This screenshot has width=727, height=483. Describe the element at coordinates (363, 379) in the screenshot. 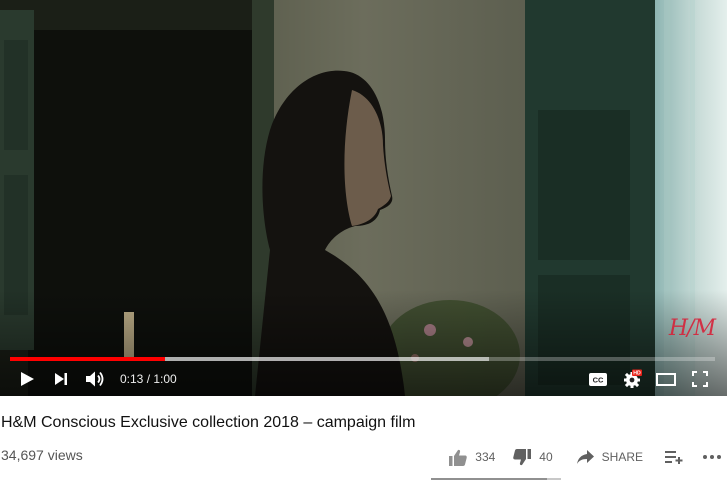

I see `player-controls: 0:13 / 1:00 CC HD` at that location.